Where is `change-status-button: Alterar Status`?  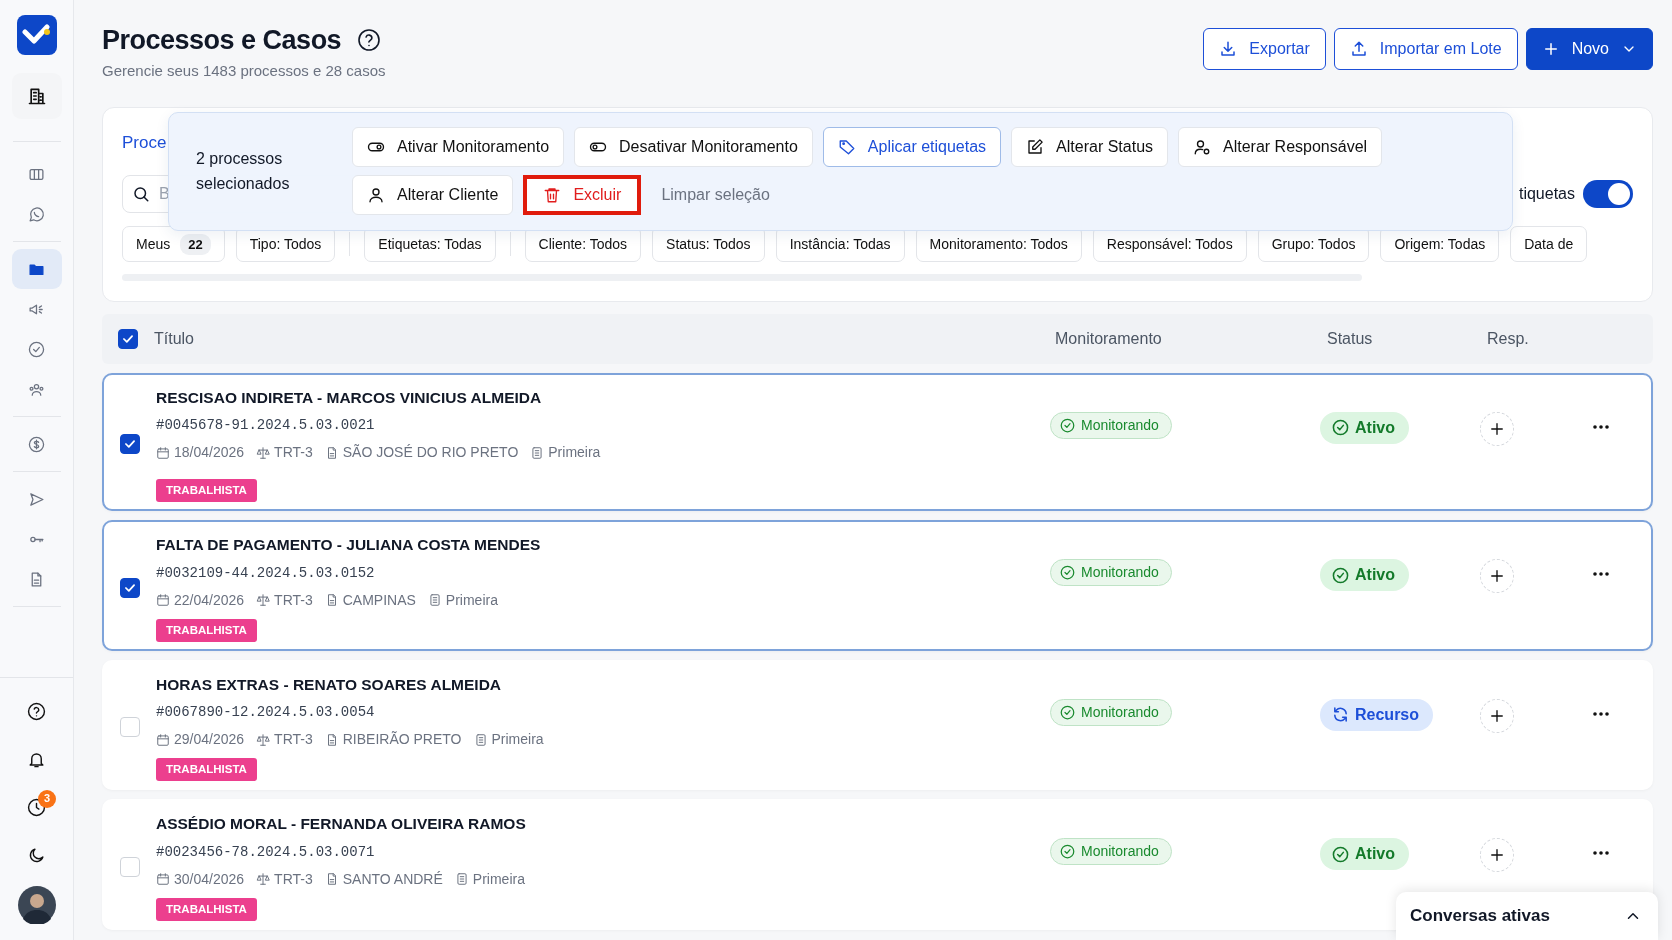
change-status-button: Alterar Status is located at coordinates (1090, 147).